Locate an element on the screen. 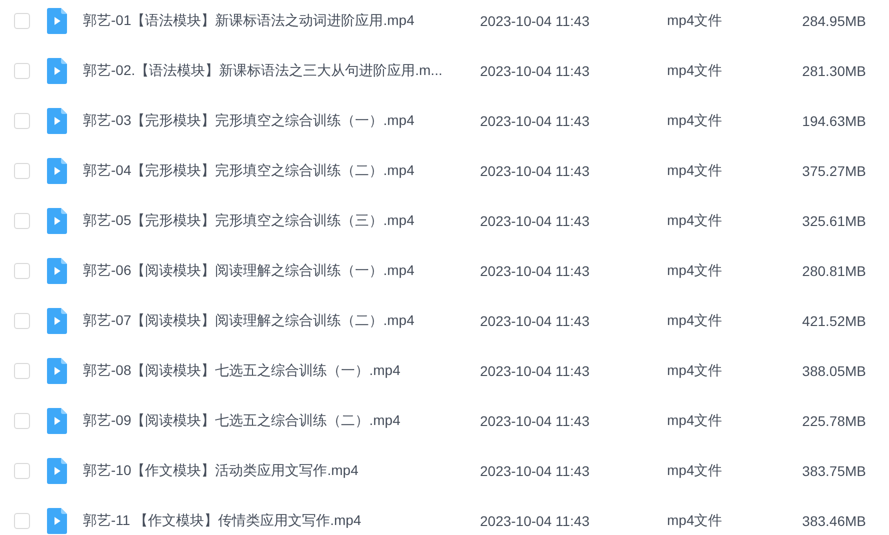 The image size is (889, 535). file-size: 388.05MB is located at coordinates (833, 371).